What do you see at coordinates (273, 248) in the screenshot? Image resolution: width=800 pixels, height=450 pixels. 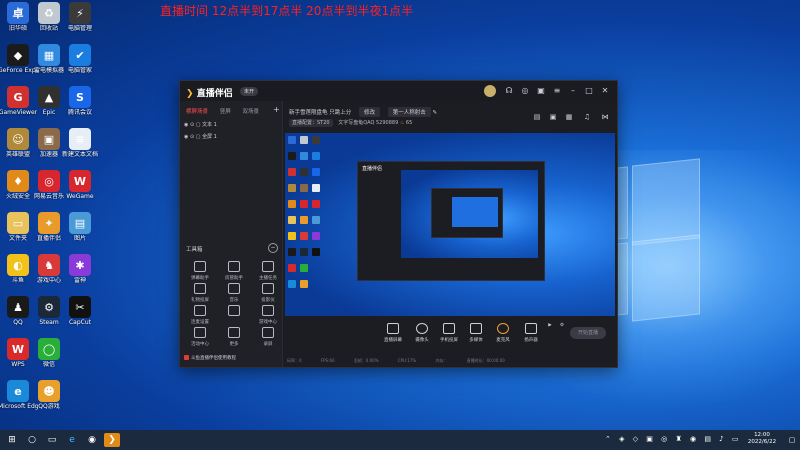 I see `toolbox-collapse-button: −` at bounding box center [273, 248].